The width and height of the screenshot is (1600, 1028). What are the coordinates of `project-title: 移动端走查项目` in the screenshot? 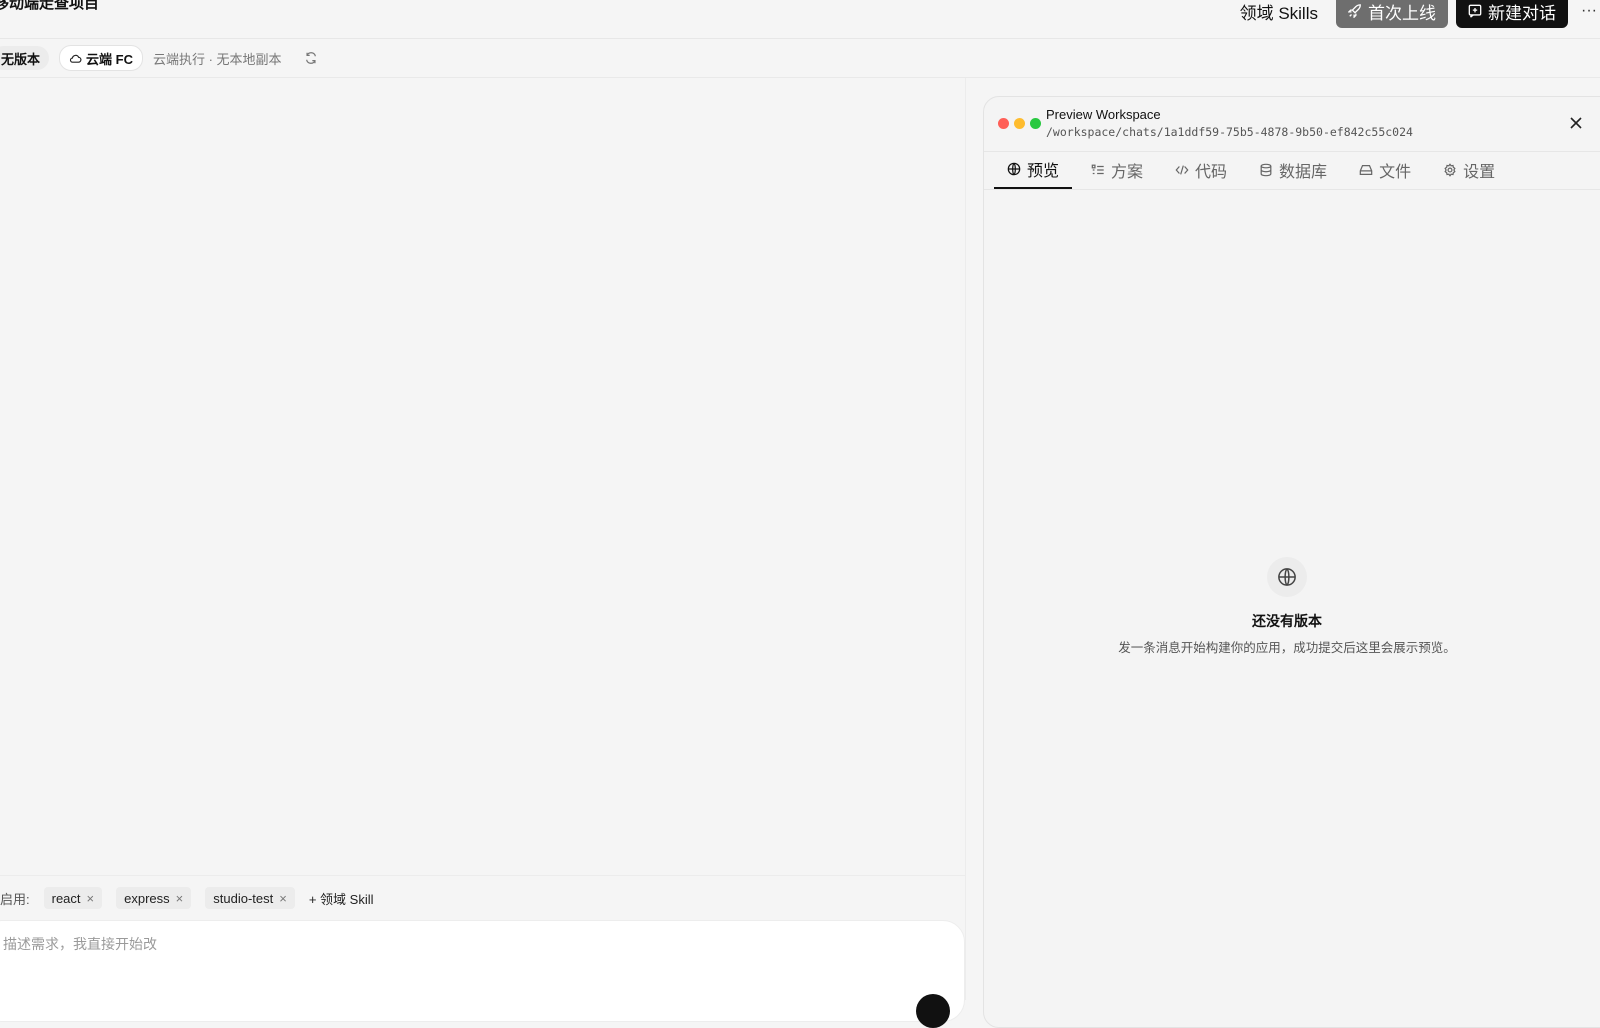 It's located at (50, 6).